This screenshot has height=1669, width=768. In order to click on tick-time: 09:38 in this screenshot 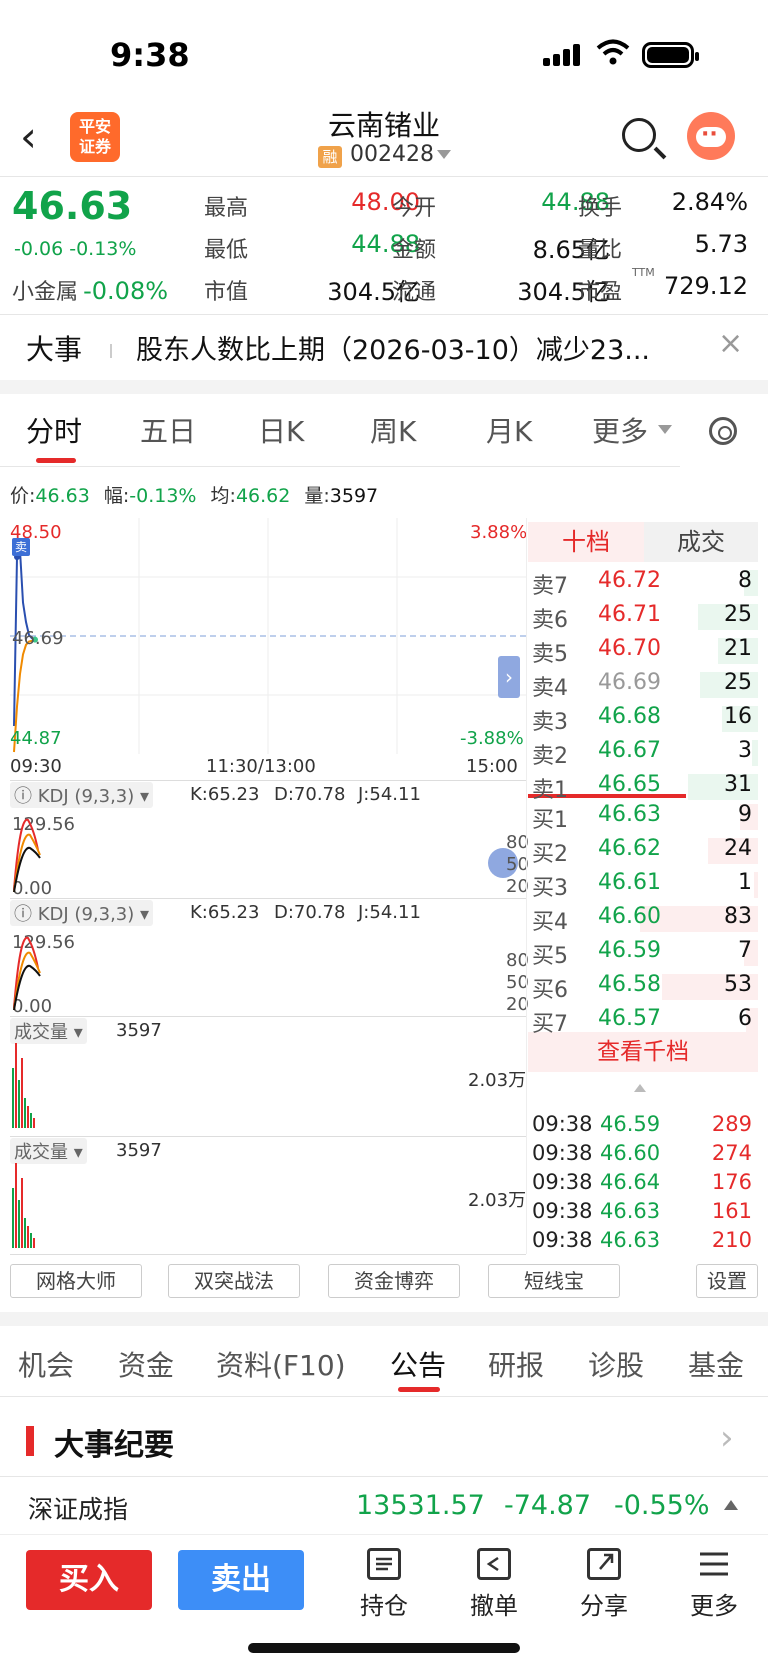, I will do `click(562, 1153)`.